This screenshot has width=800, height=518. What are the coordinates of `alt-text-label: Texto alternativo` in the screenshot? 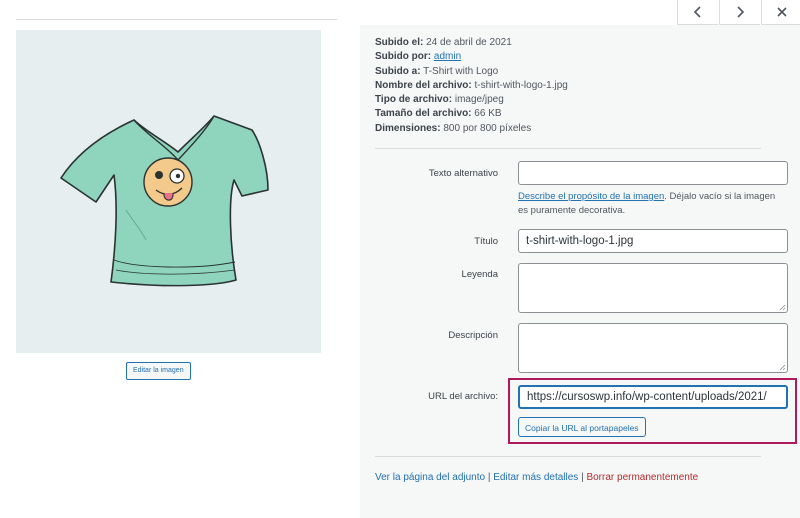 It's located at (463, 173).